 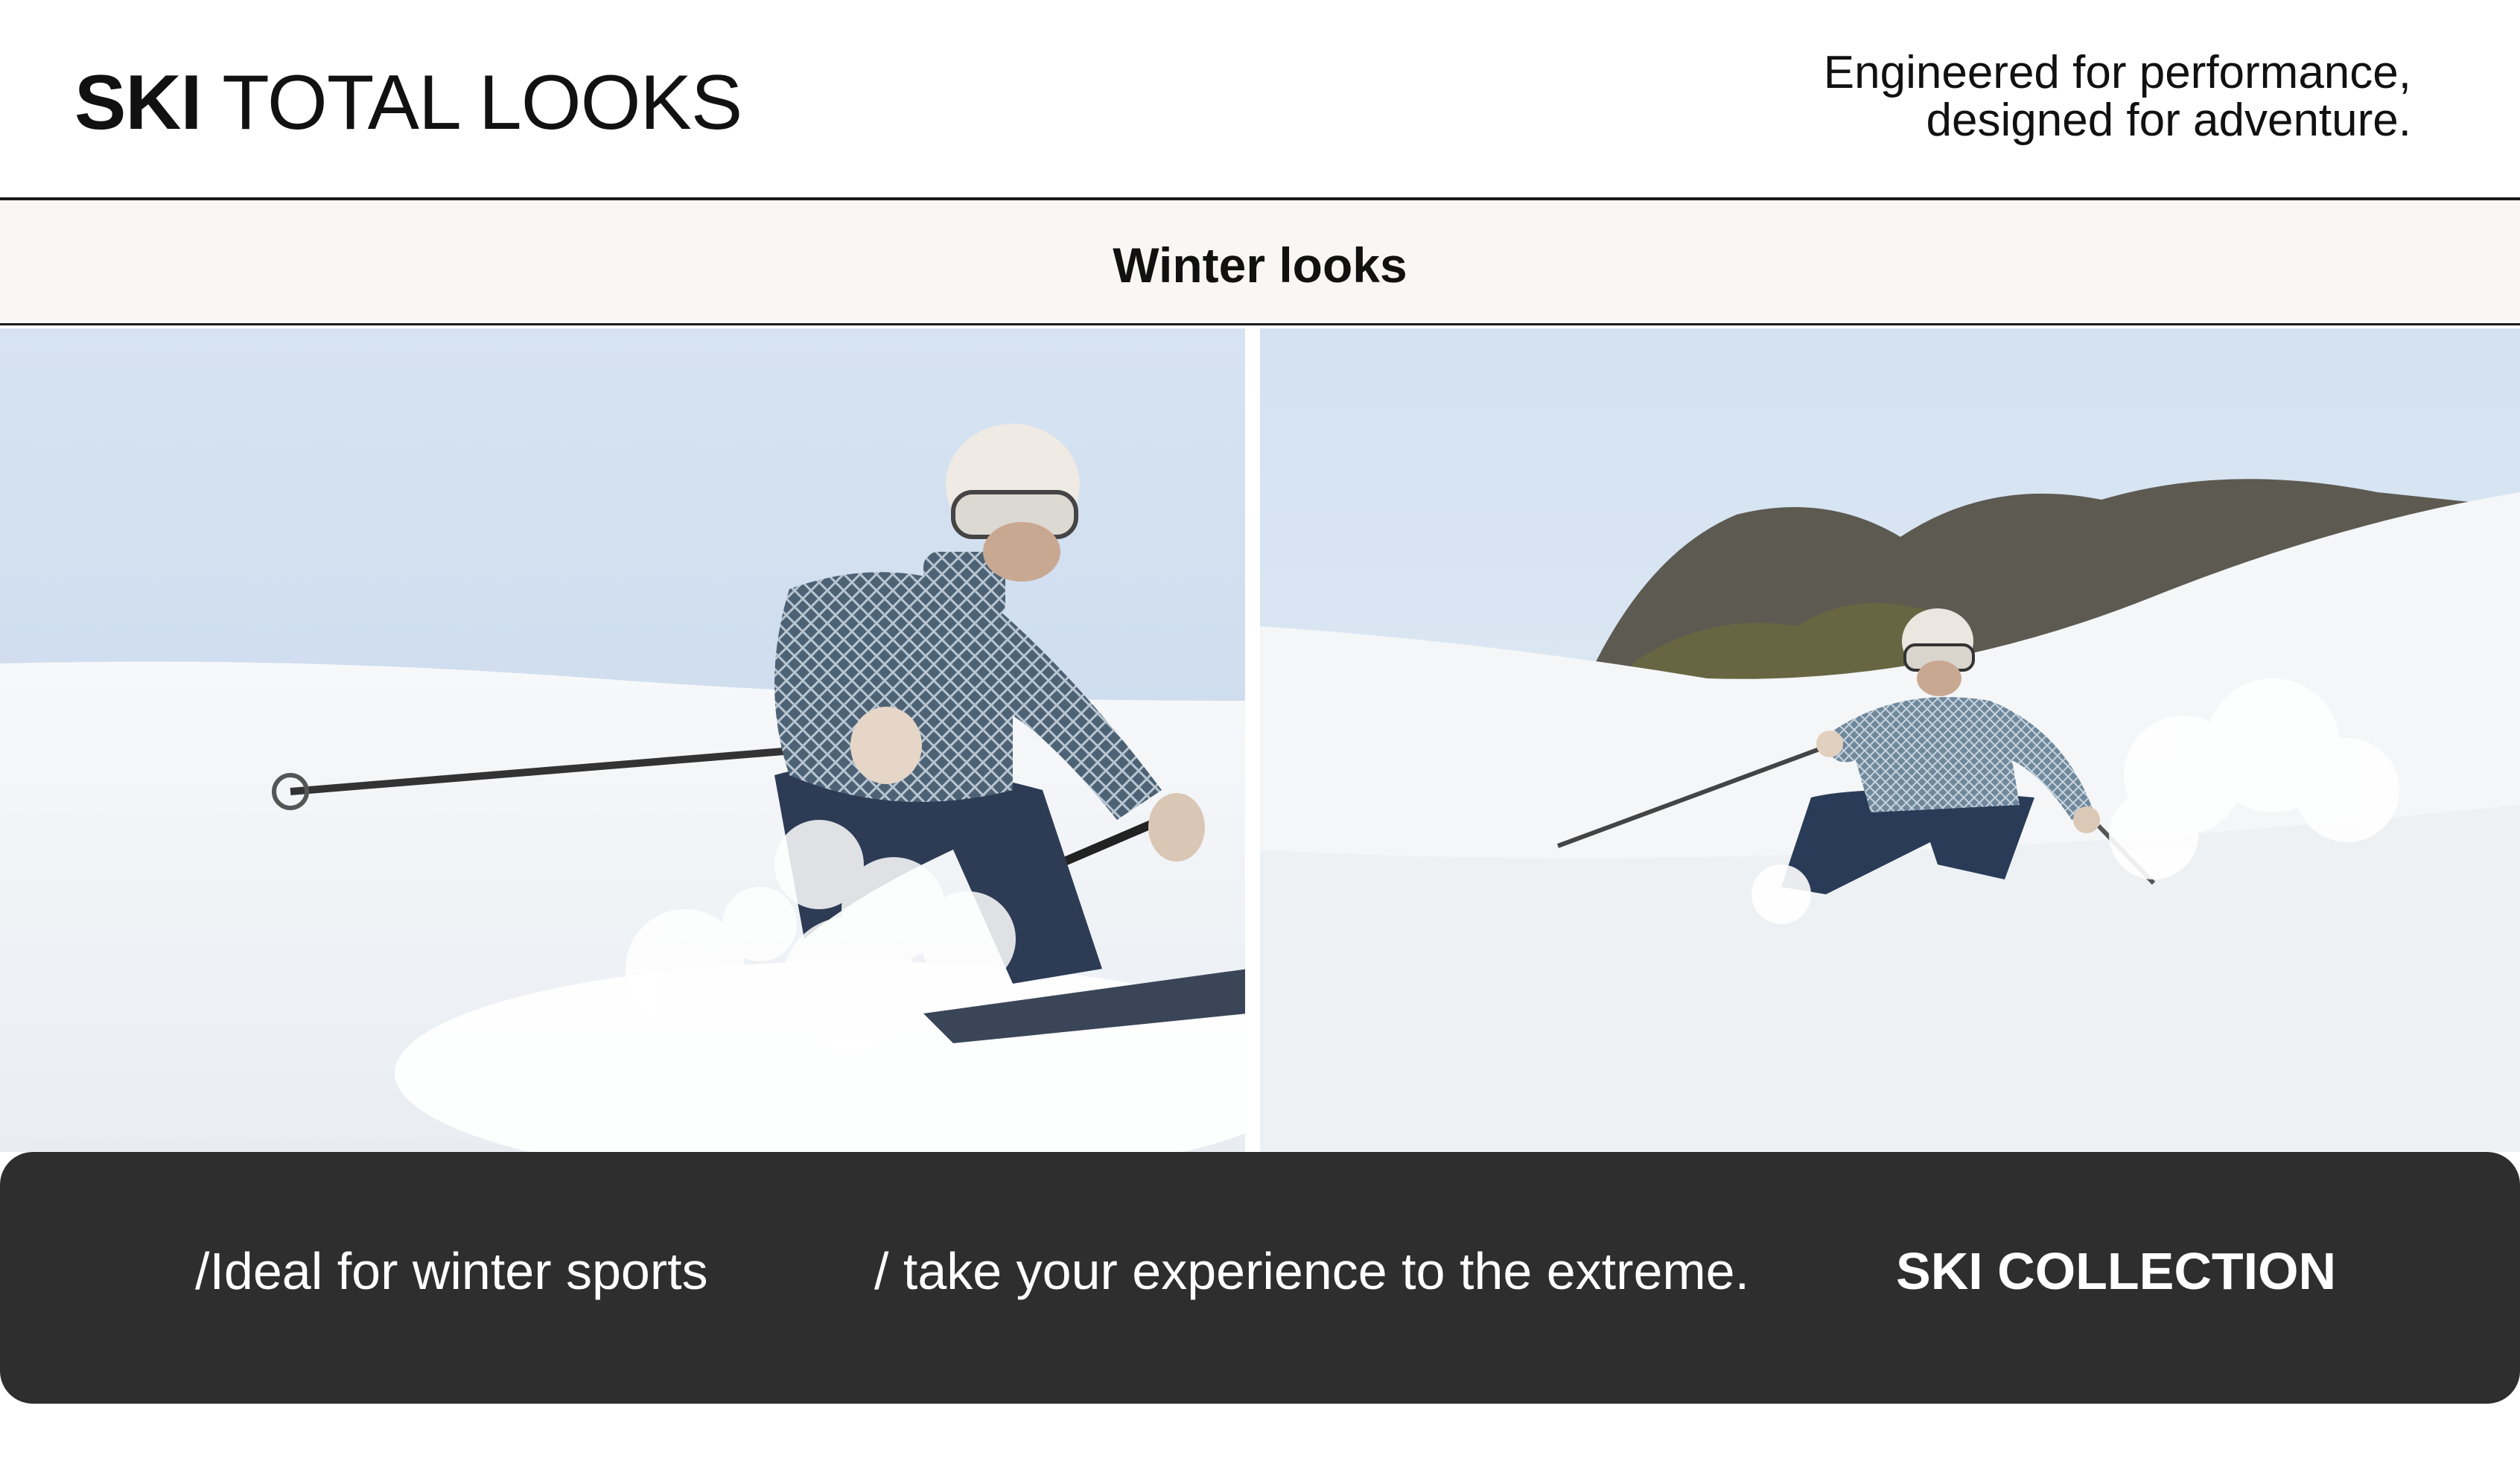 What do you see at coordinates (2168, 120) in the screenshot?
I see `tagline-line-2: designed for adventure.` at bounding box center [2168, 120].